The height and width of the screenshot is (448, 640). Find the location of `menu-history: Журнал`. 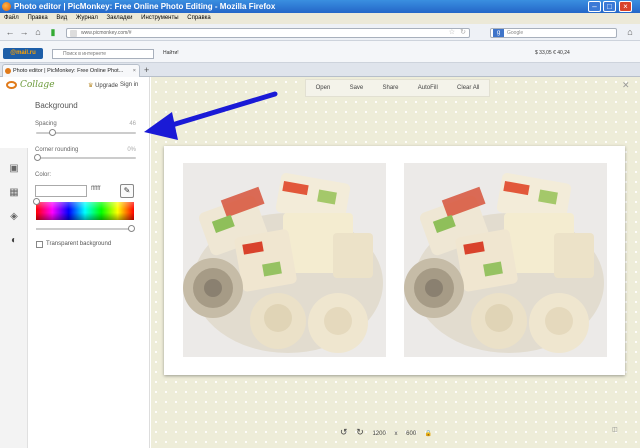

menu-history: Журнал is located at coordinates (87, 18).